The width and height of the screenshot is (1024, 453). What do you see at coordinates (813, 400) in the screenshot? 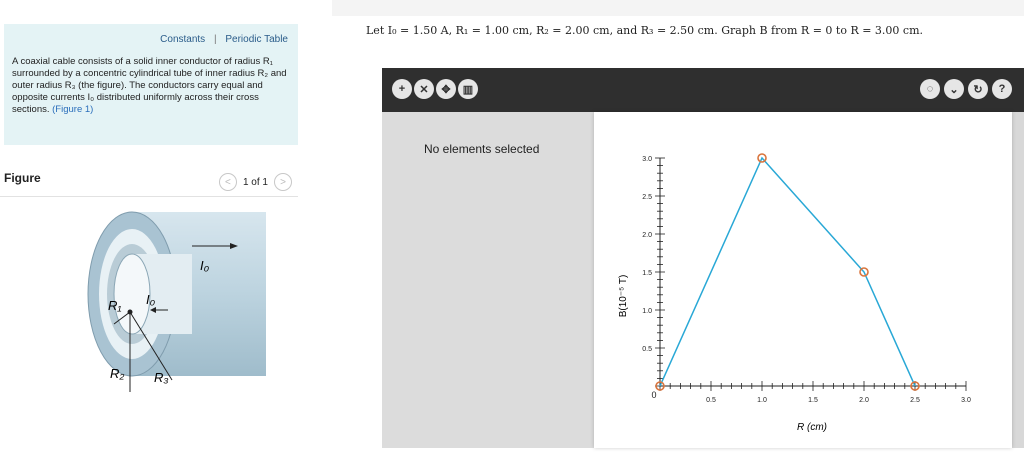
I see `x-tick-label: 1.5` at bounding box center [813, 400].